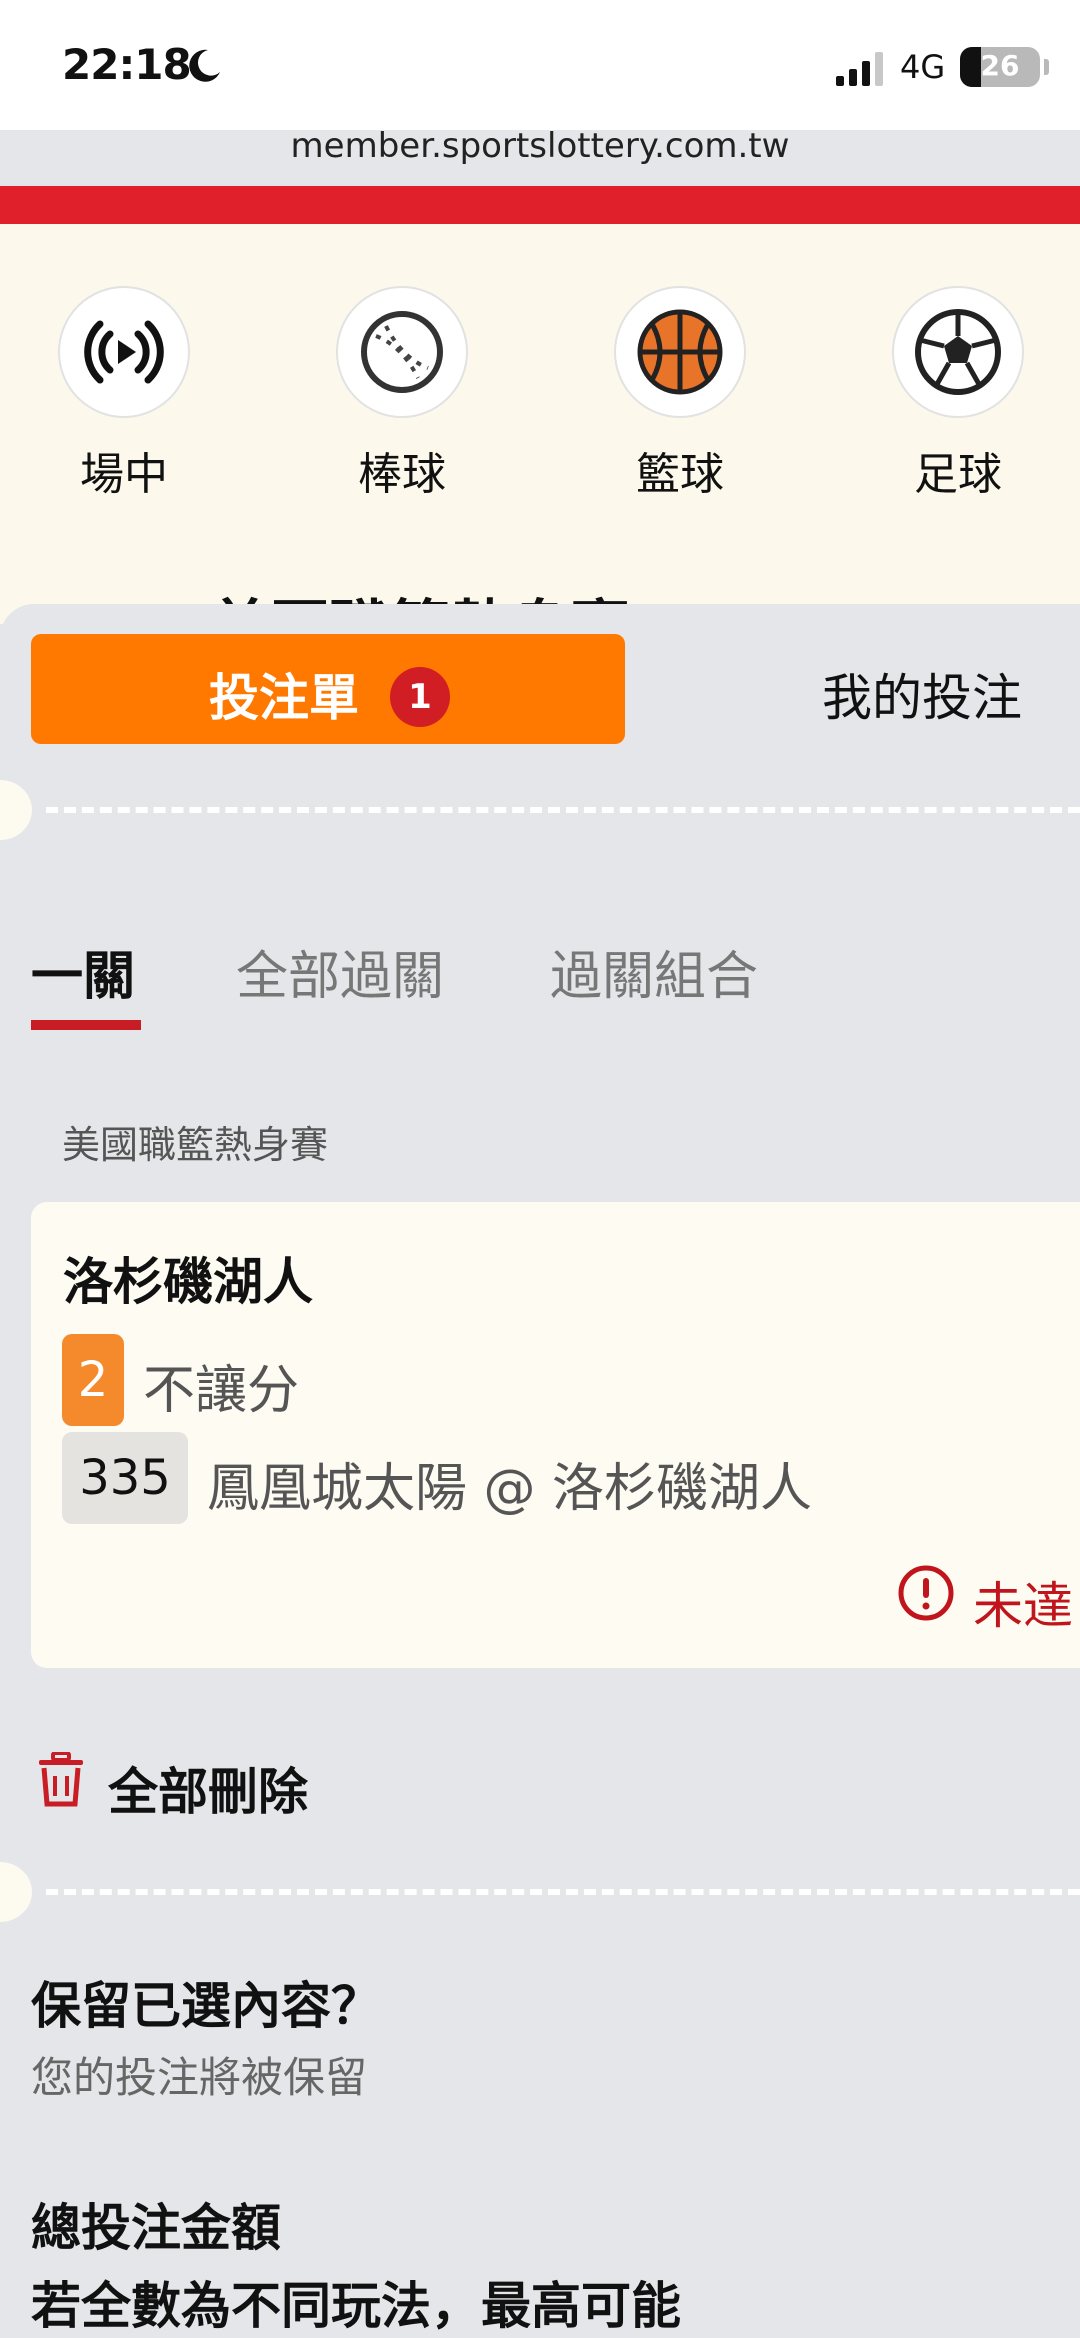 The image size is (1080, 2338). What do you see at coordinates (340, 971) in the screenshot?
I see `tab-all-parlay: 全部過關` at bounding box center [340, 971].